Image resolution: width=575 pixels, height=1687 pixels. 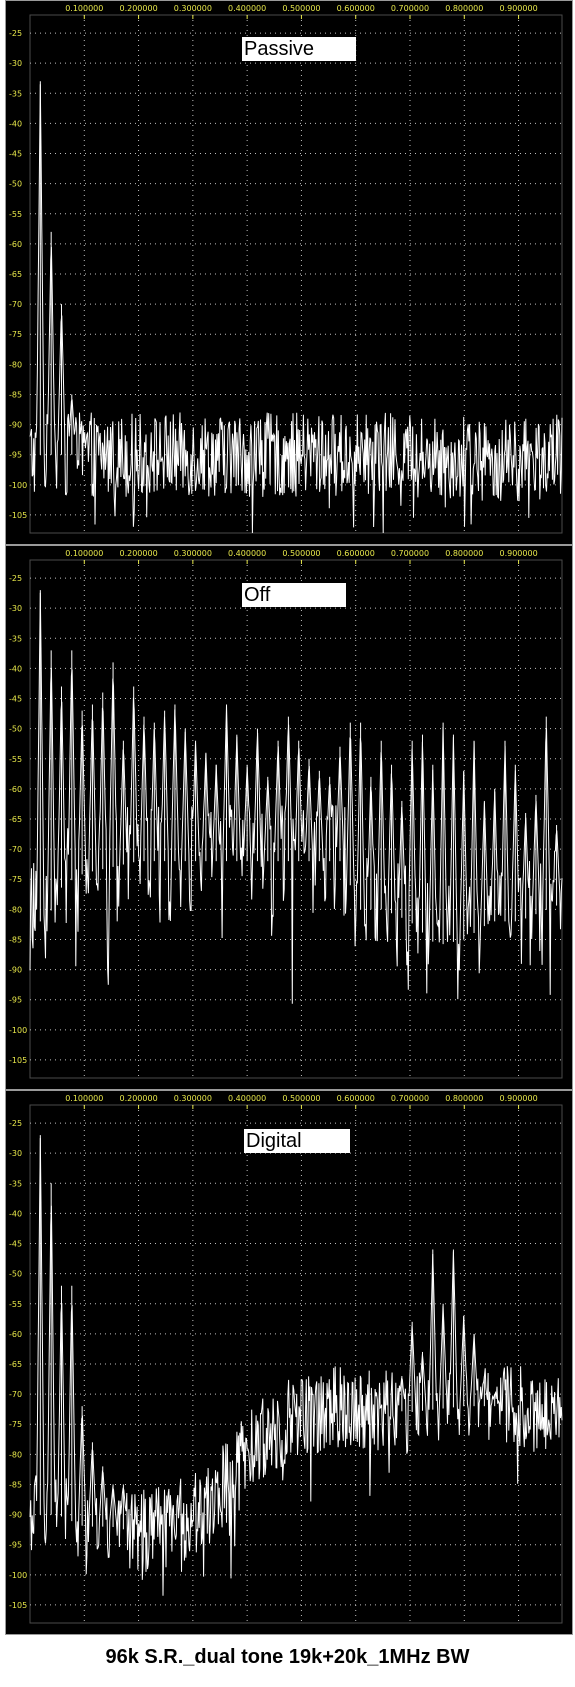 I want to click on panel-title-passive: Passive, so click(x=299, y=49).